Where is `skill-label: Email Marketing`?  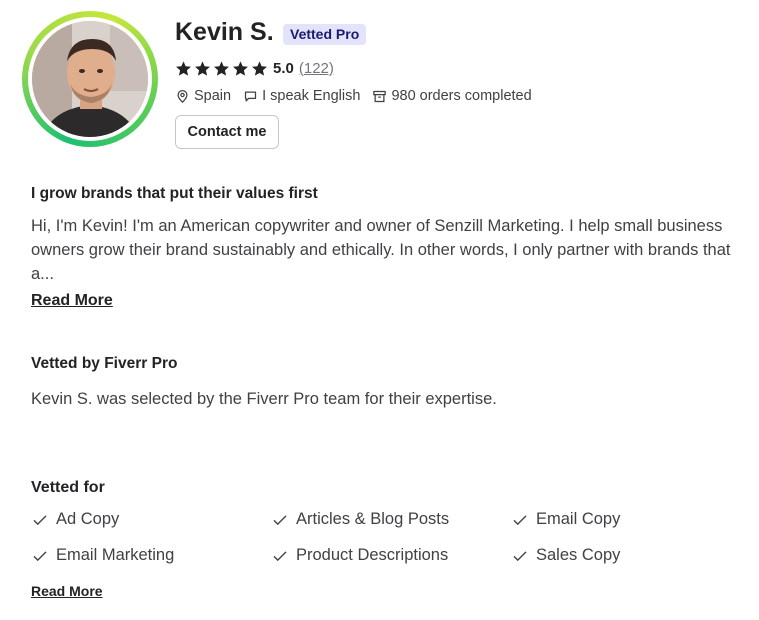 skill-label: Email Marketing is located at coordinates (115, 555).